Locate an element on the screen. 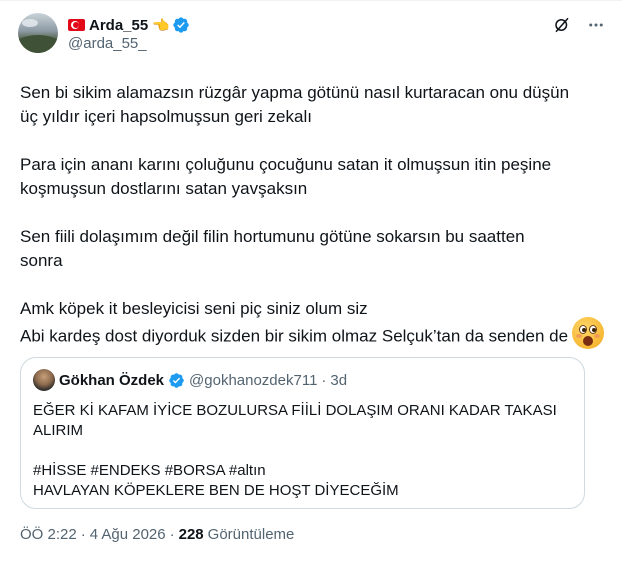 The height and width of the screenshot is (561, 622). tweet-meta: ÖÖ 2:22 · 4 Ağu 2026 · 228 Görüntüleme is located at coordinates (157, 534).